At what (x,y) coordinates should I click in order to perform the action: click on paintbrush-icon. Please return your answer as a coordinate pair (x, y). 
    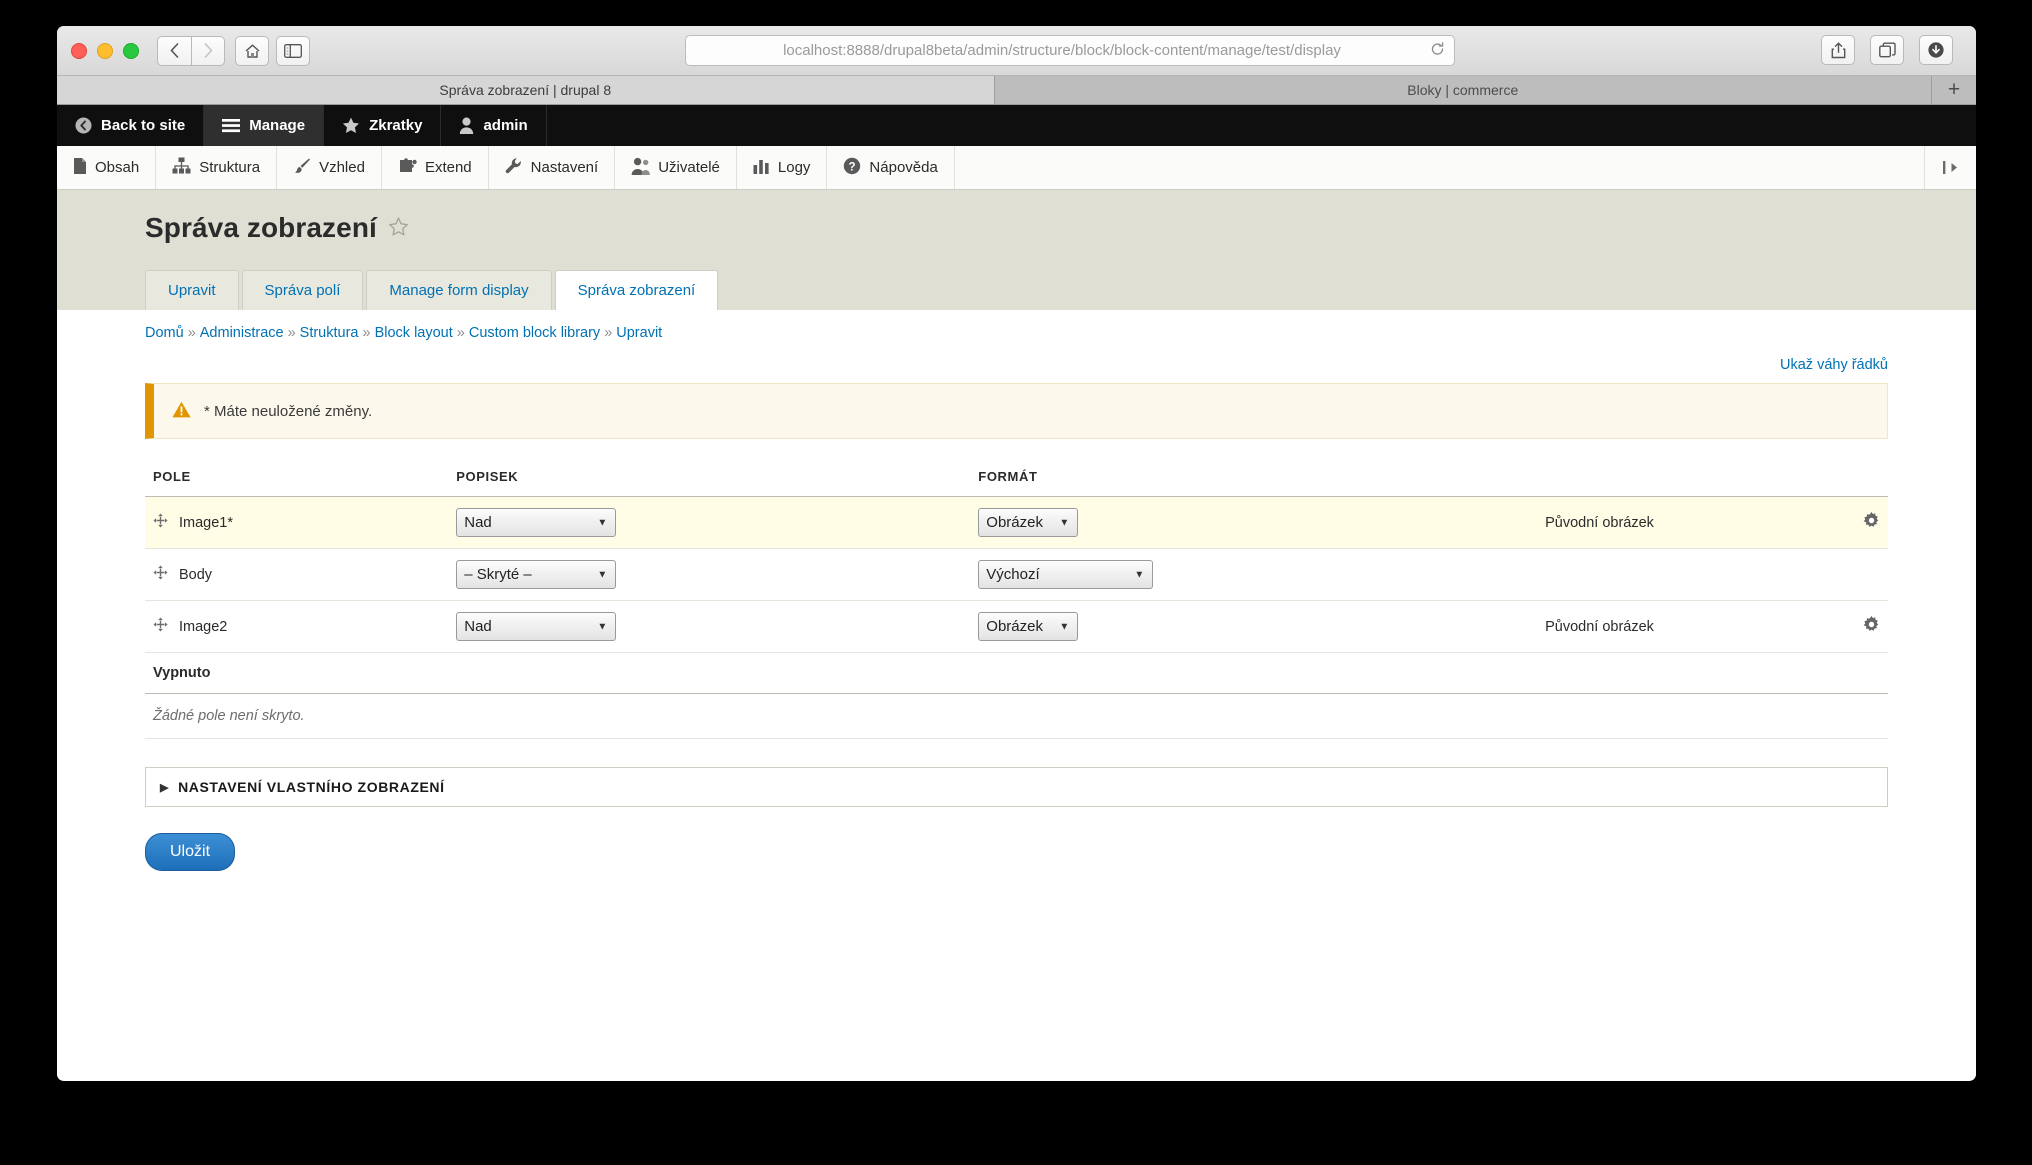
    Looking at the image, I should click on (302, 168).